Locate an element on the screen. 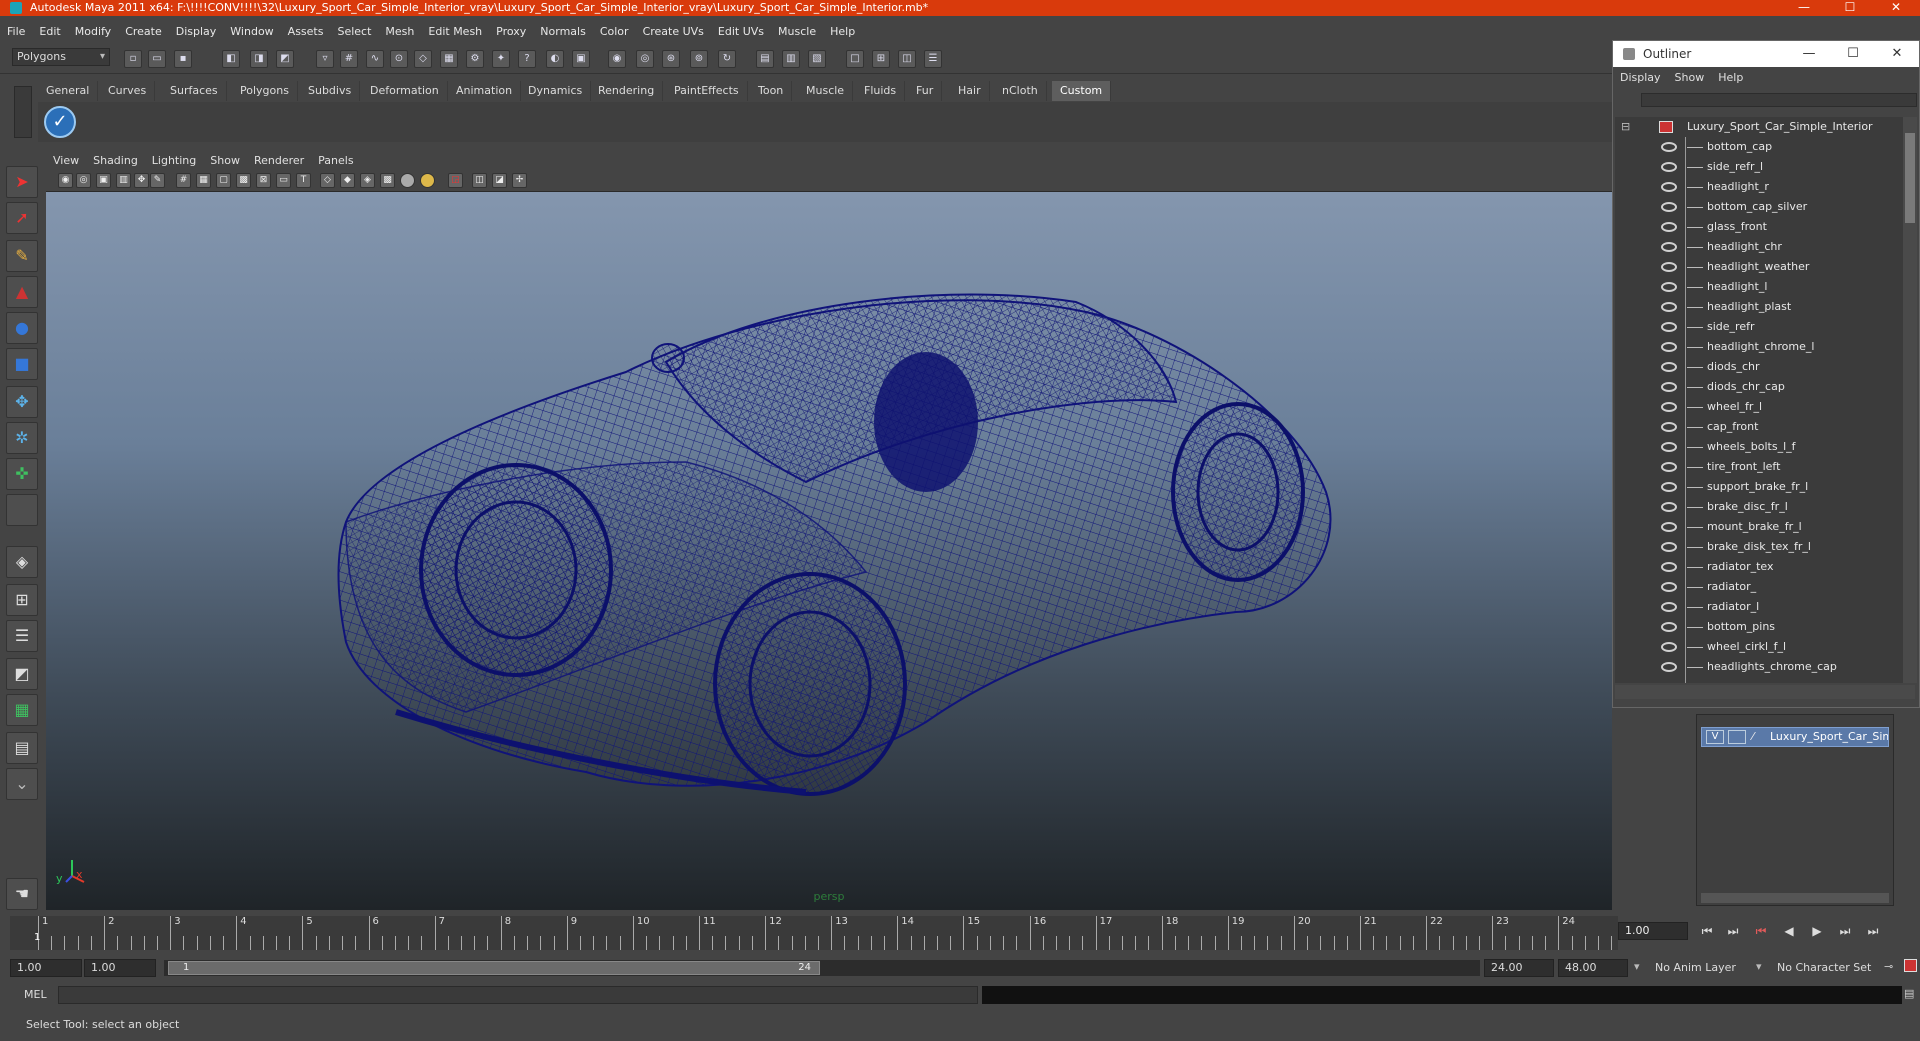 The width and height of the screenshot is (1920, 1041). outliner-menu-help: Help is located at coordinates (1730, 78).